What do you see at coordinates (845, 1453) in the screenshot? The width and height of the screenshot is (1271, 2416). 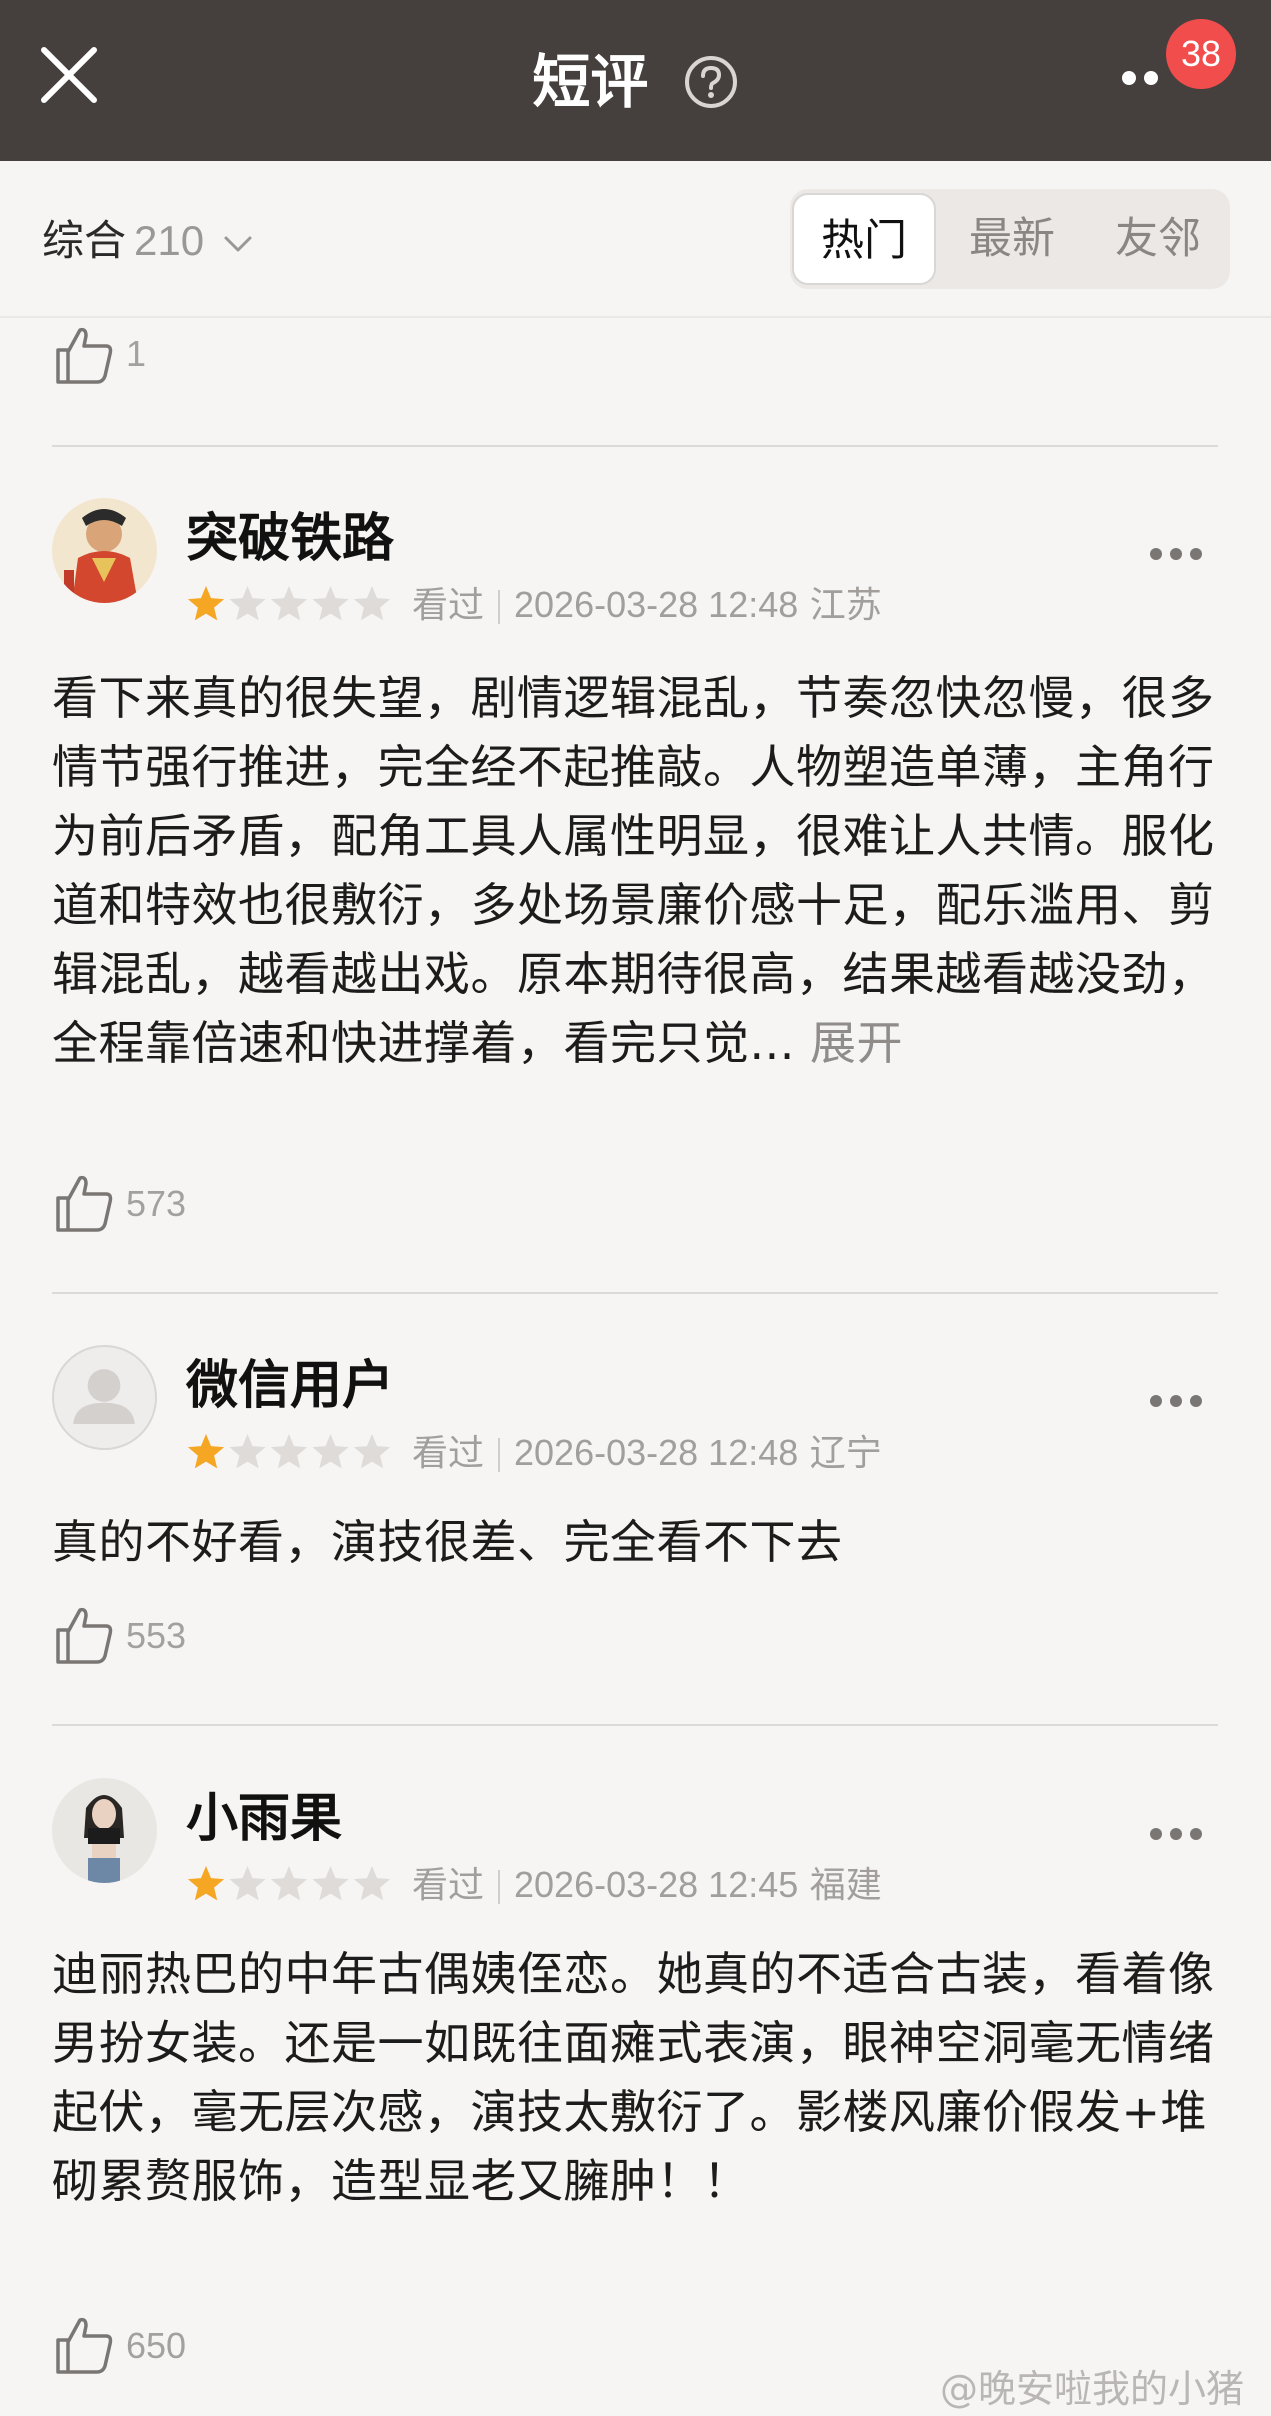 I see `review-location: 辽宁` at bounding box center [845, 1453].